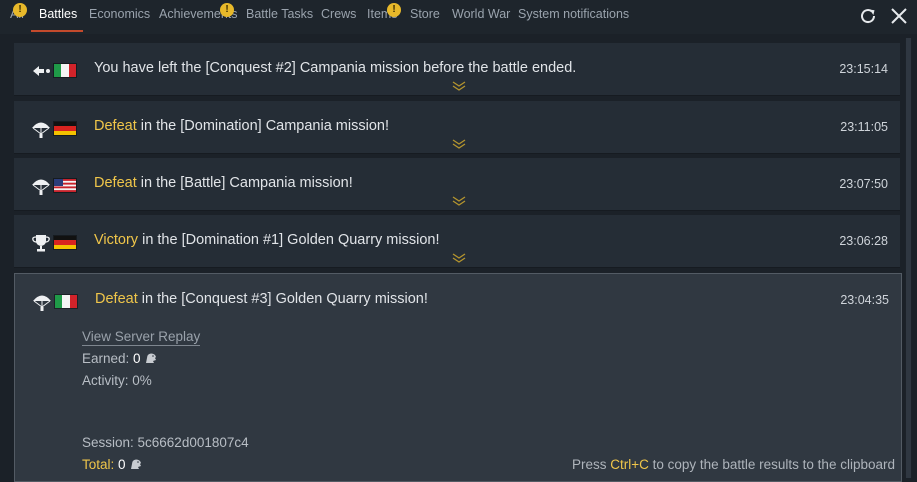 The width and height of the screenshot is (917, 482). Describe the element at coordinates (117, 380) in the screenshot. I see `activity-line: Activity: 0%` at that location.